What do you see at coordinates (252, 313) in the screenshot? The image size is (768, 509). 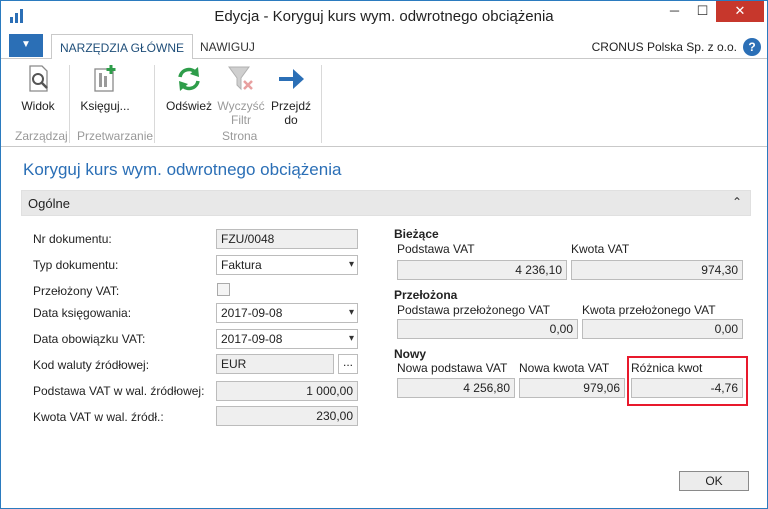 I see `posting-date-value: 2017-09-08` at bounding box center [252, 313].